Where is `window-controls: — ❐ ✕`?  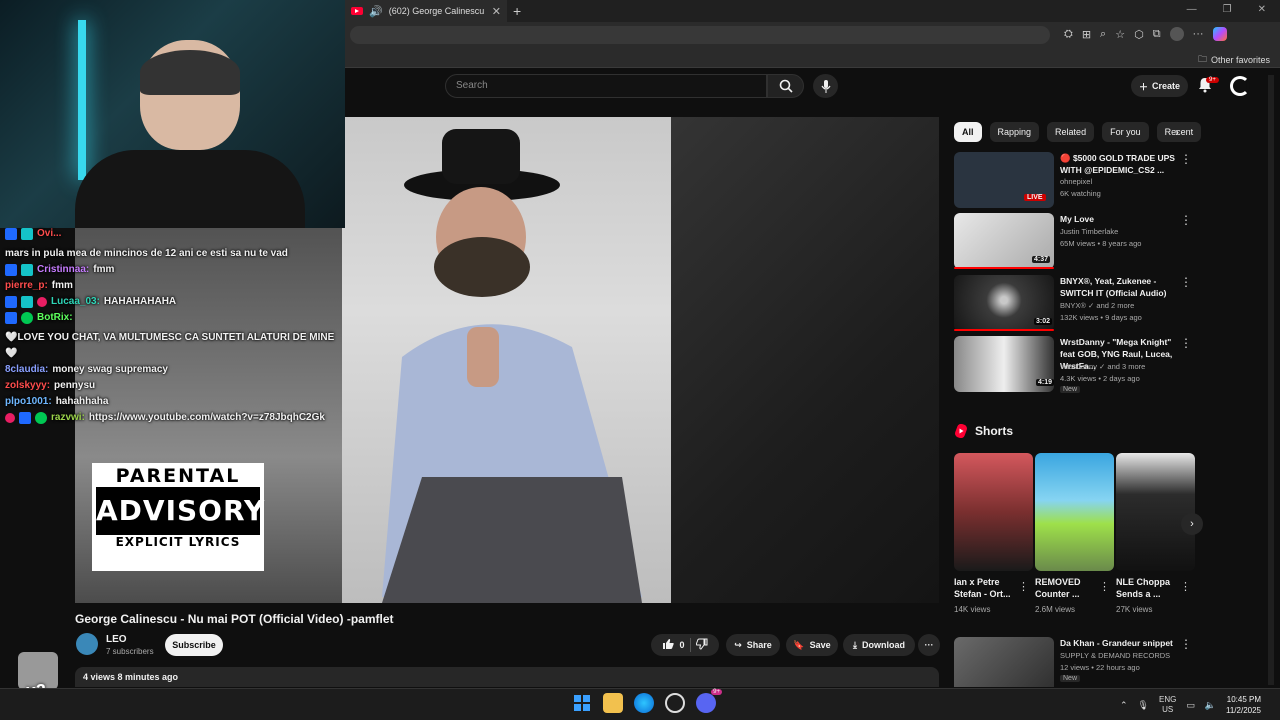 window-controls: — ❐ ✕ is located at coordinates (1226, 9).